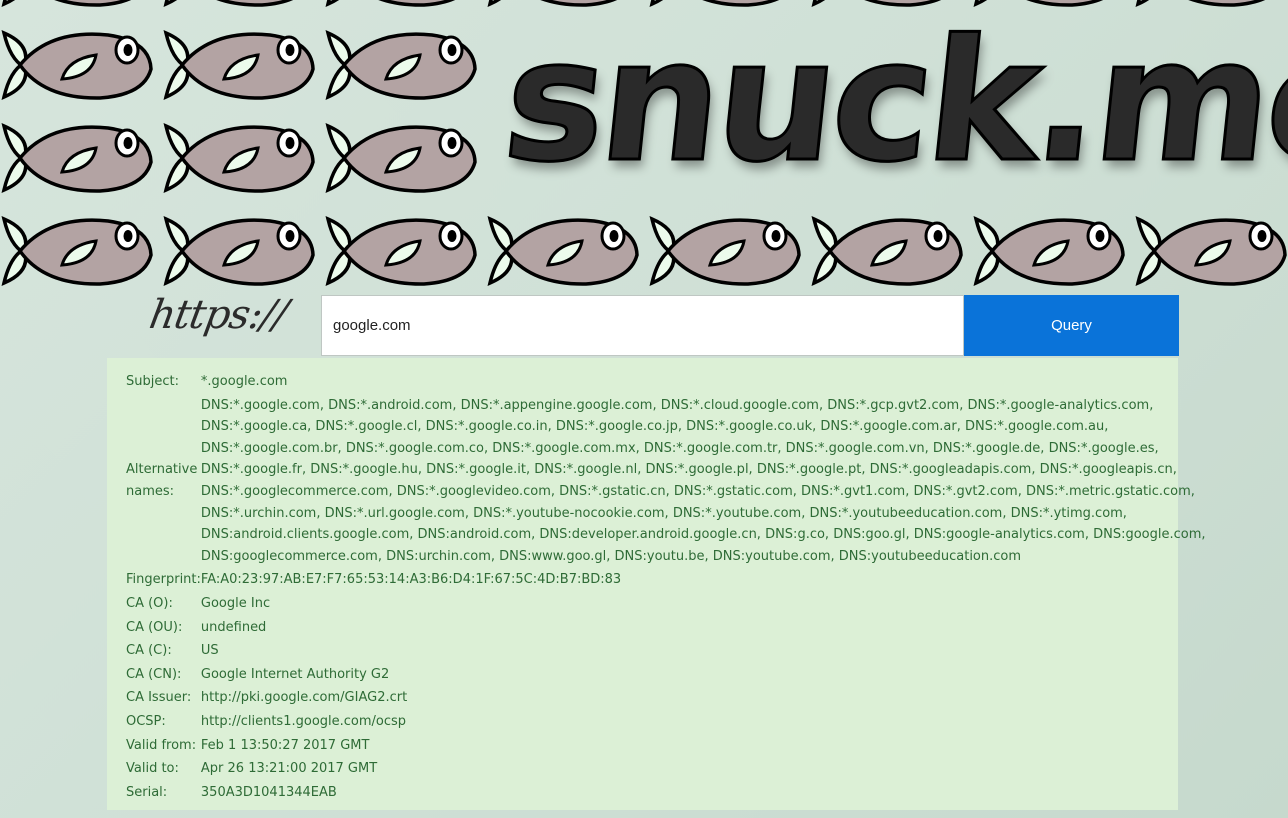  Describe the element at coordinates (1071, 325) in the screenshot. I see `query-button: Query` at that location.